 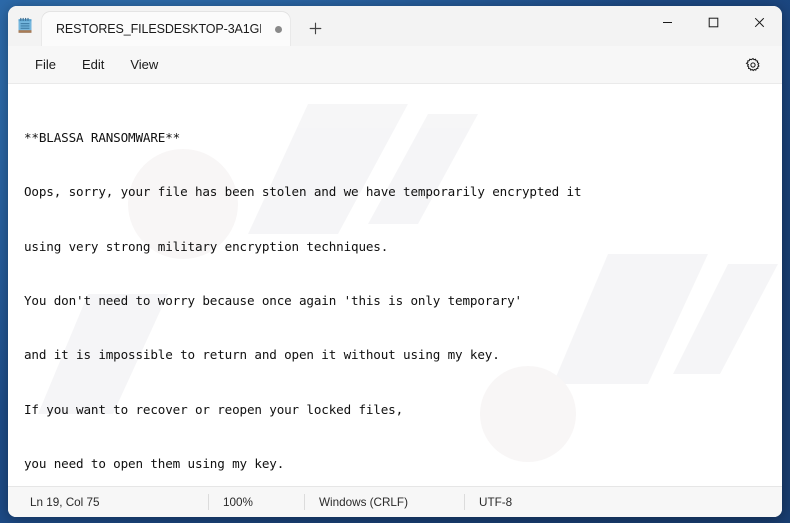 What do you see at coordinates (495, 502) in the screenshot?
I see `status-encoding: UTF-8` at bounding box center [495, 502].